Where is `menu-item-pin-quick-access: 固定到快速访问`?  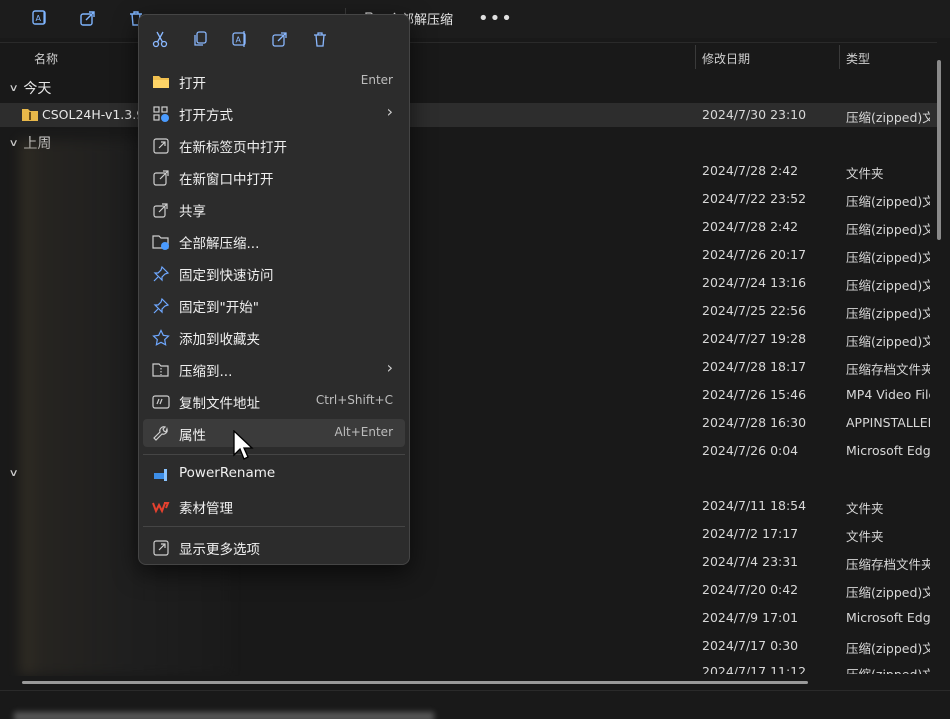 menu-item-pin-quick-access: 固定到快速访问 is located at coordinates (274, 273).